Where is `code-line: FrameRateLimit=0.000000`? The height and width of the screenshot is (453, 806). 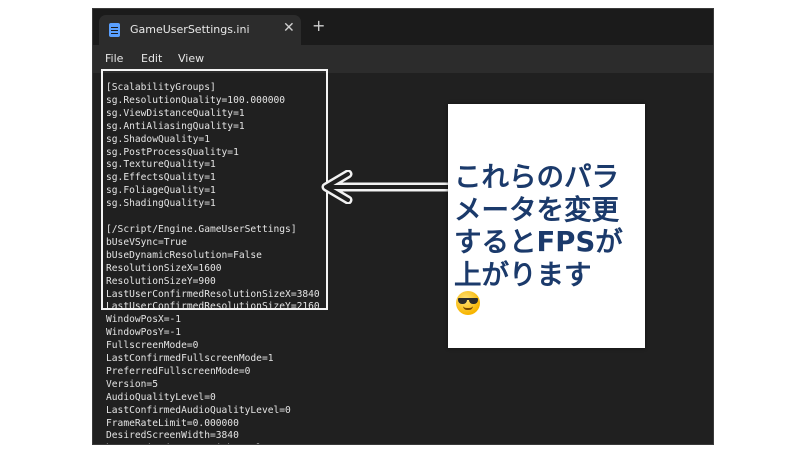 code-line: FrameRateLimit=0.000000 is located at coordinates (172, 423).